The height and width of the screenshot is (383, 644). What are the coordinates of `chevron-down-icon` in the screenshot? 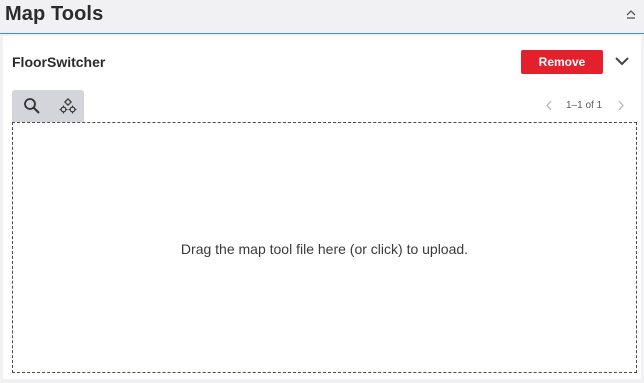 It's located at (622, 61).